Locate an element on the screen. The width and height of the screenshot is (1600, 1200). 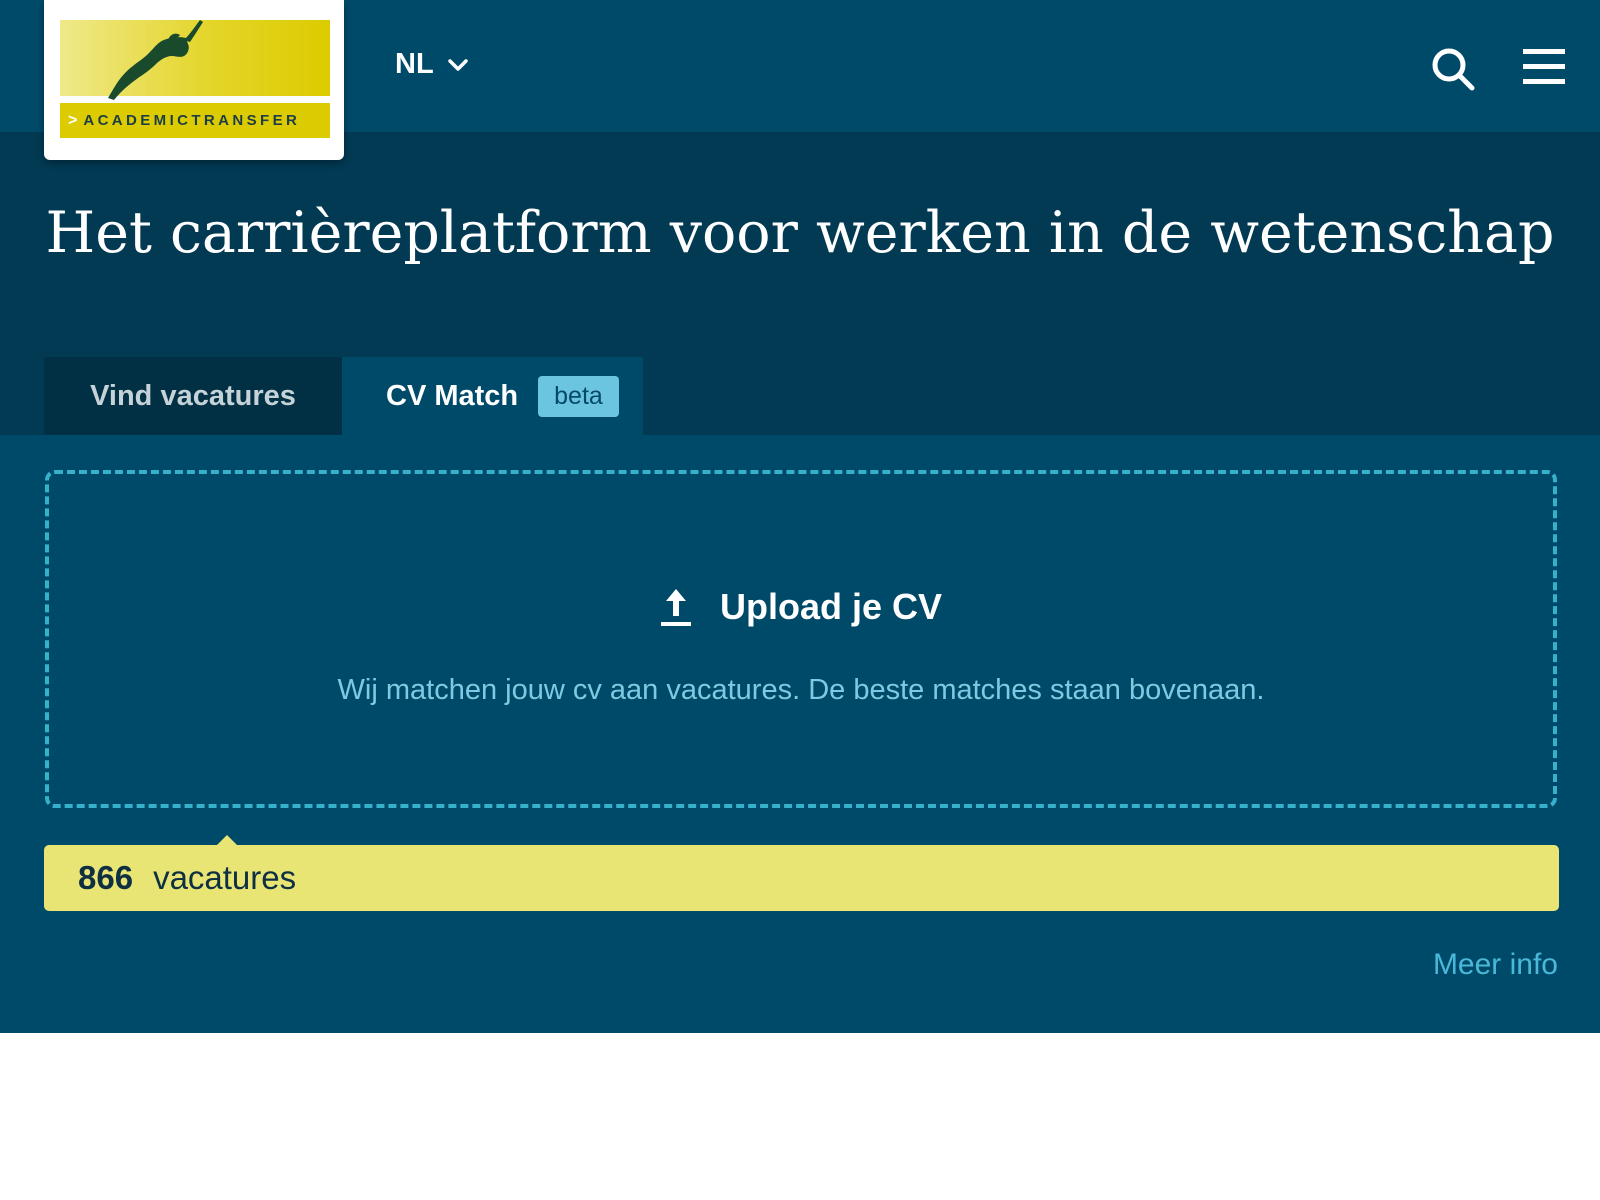
upload-cv-label: Upload je CV is located at coordinates (831, 606).